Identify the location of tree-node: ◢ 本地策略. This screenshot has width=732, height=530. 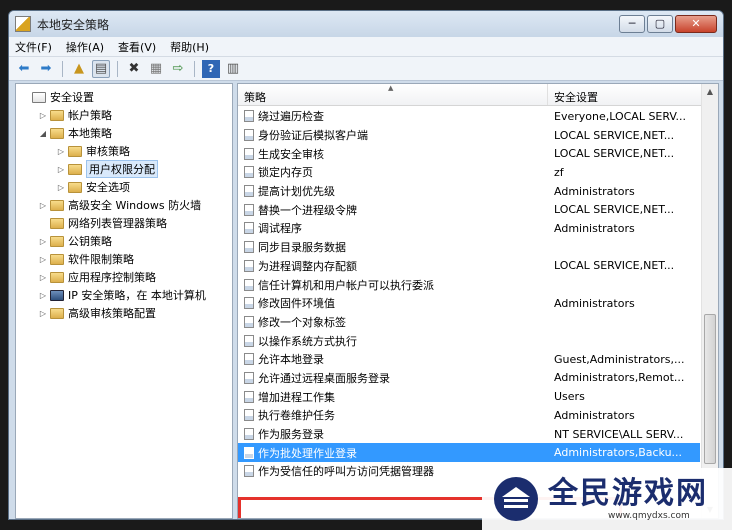
(124, 133).